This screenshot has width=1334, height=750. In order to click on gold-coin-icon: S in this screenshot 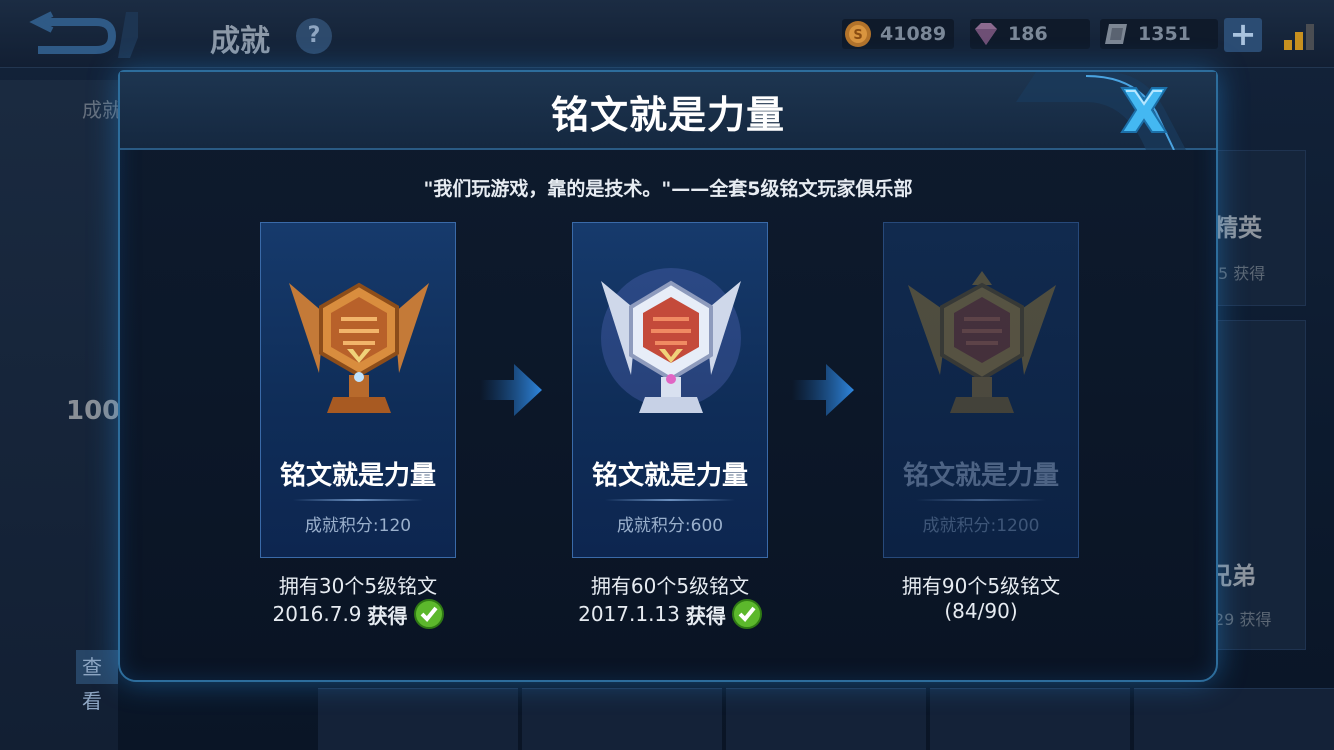, I will do `click(858, 34)`.